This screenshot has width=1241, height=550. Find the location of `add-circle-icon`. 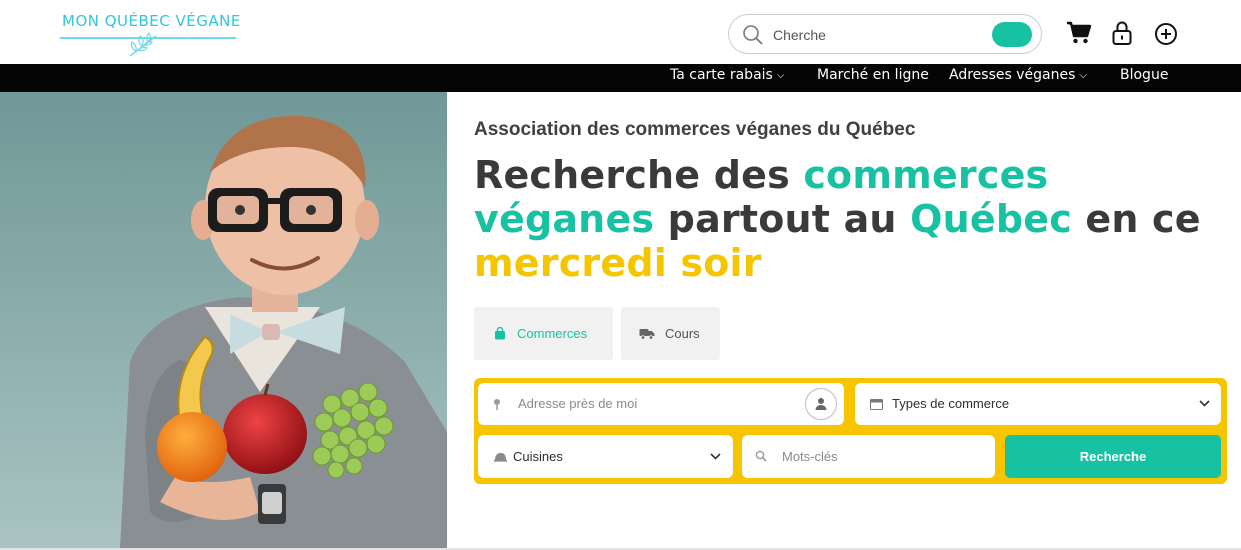

add-circle-icon is located at coordinates (1166, 34).